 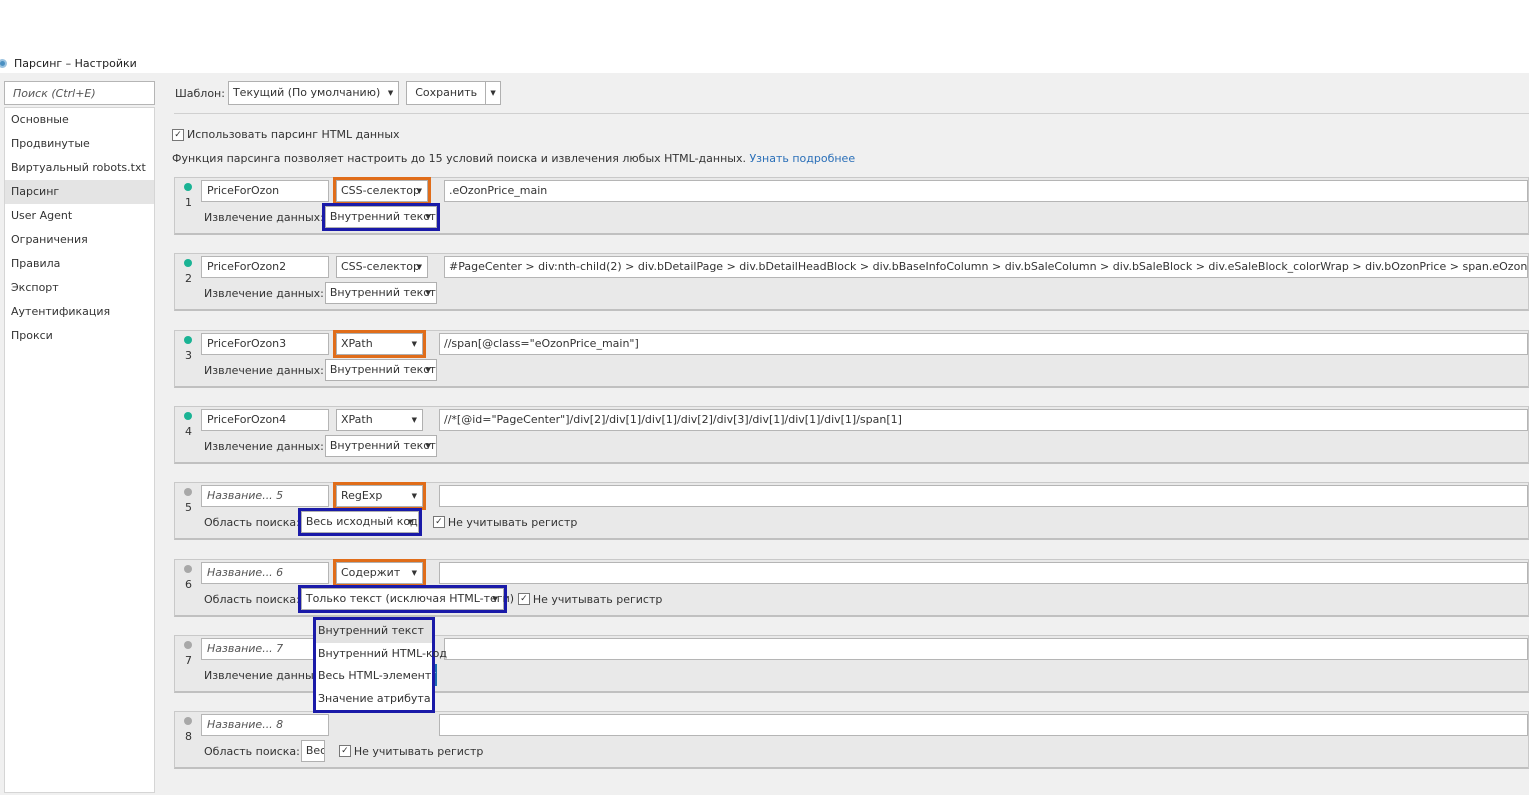 I want to click on rule-name-input: PriceForOzon4, so click(x=265, y=420).